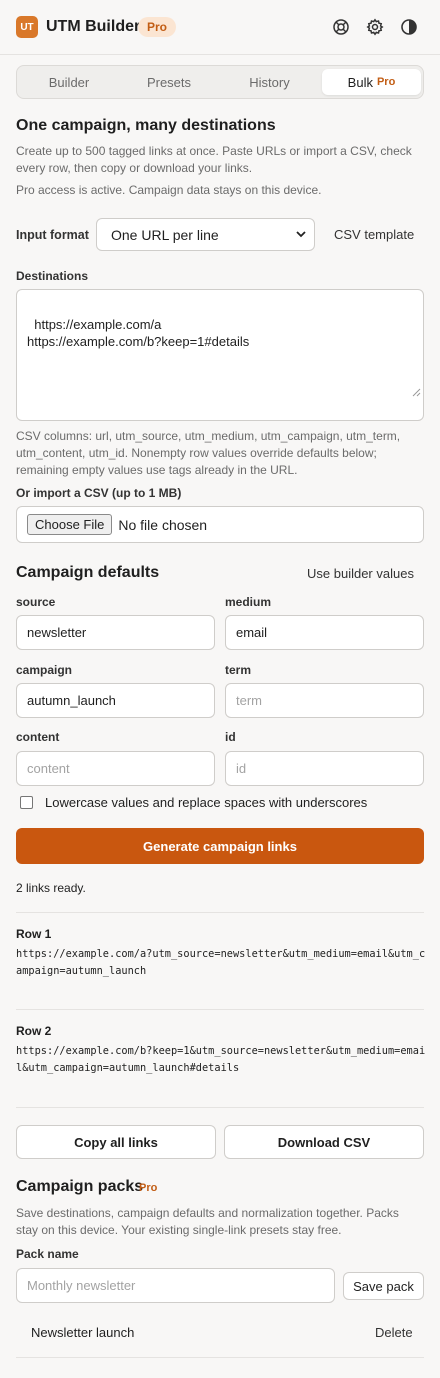 The image size is (440, 1378). What do you see at coordinates (70, 524) in the screenshot?
I see `choose-file-button: Choose File` at bounding box center [70, 524].